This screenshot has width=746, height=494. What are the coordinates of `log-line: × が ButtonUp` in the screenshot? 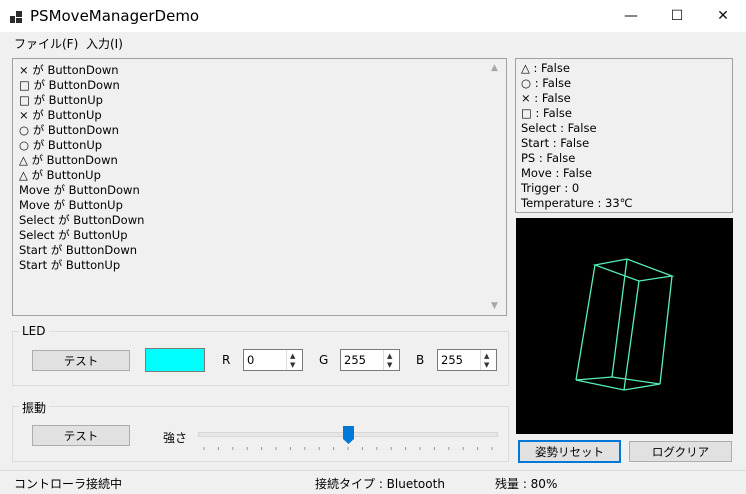 It's located at (60, 115).